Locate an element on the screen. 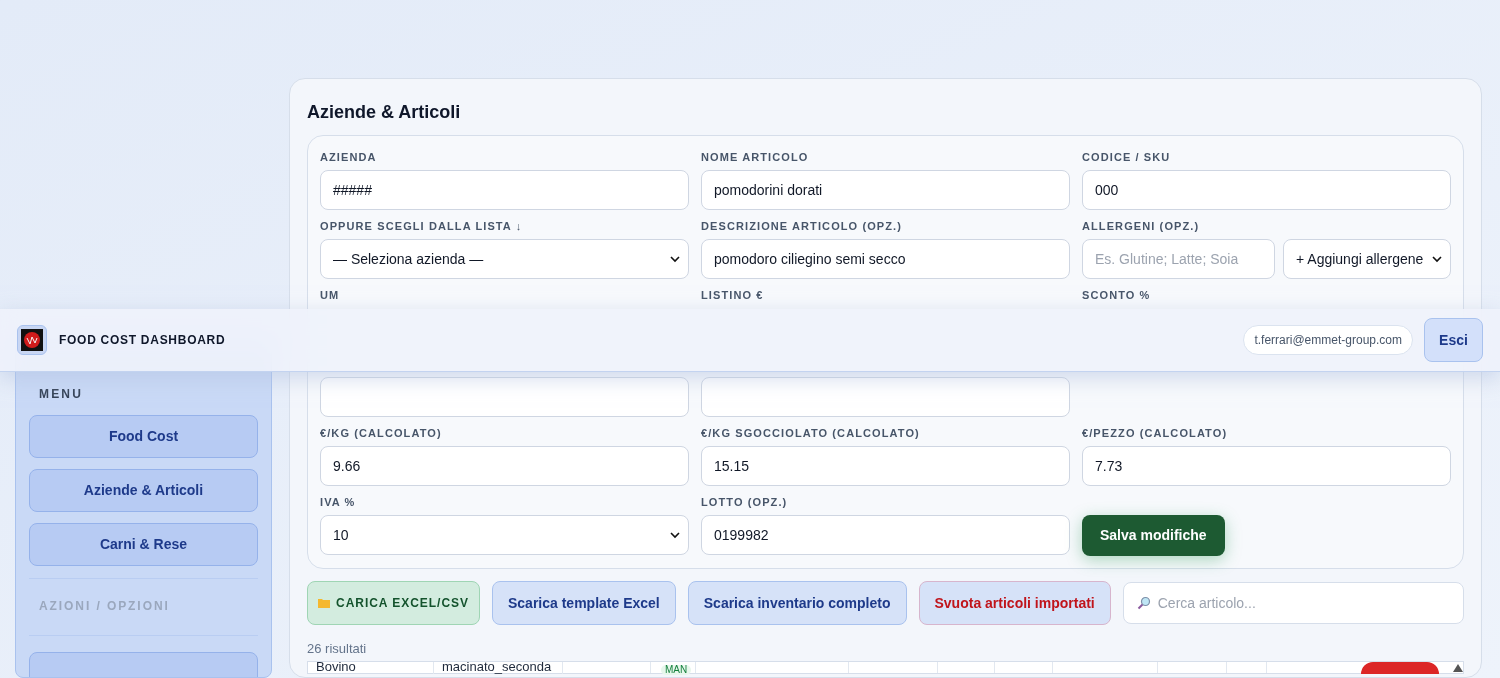 The image size is (1500, 678). toolbar-button: Svuota articoli importati is located at coordinates (1014, 603).